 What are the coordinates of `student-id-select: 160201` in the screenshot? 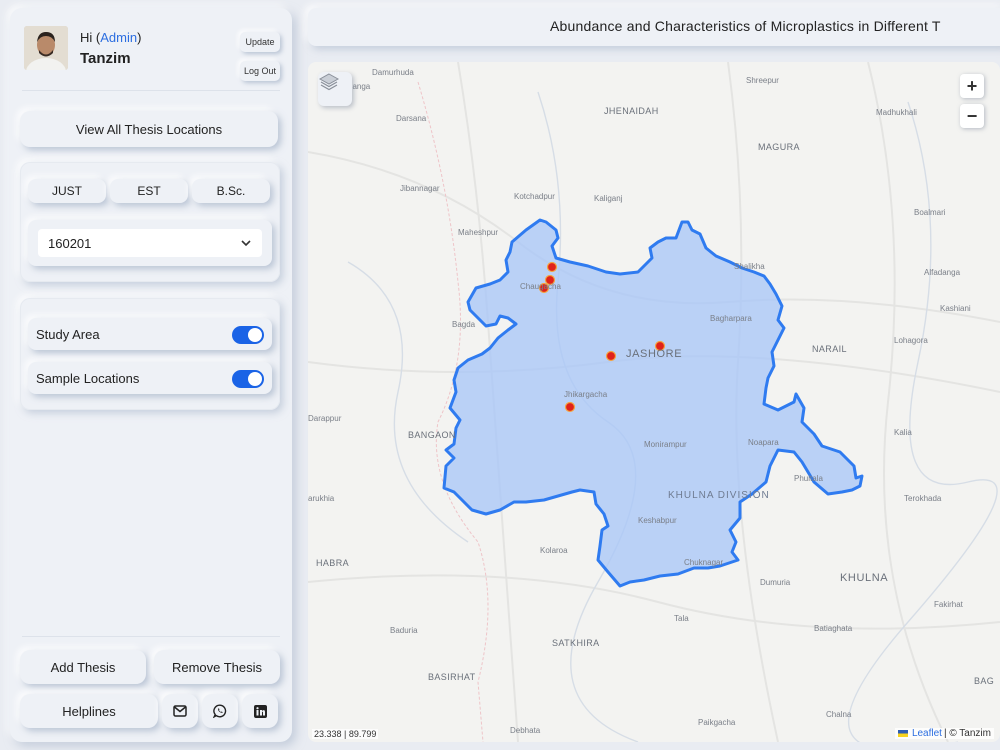 It's located at (150, 243).